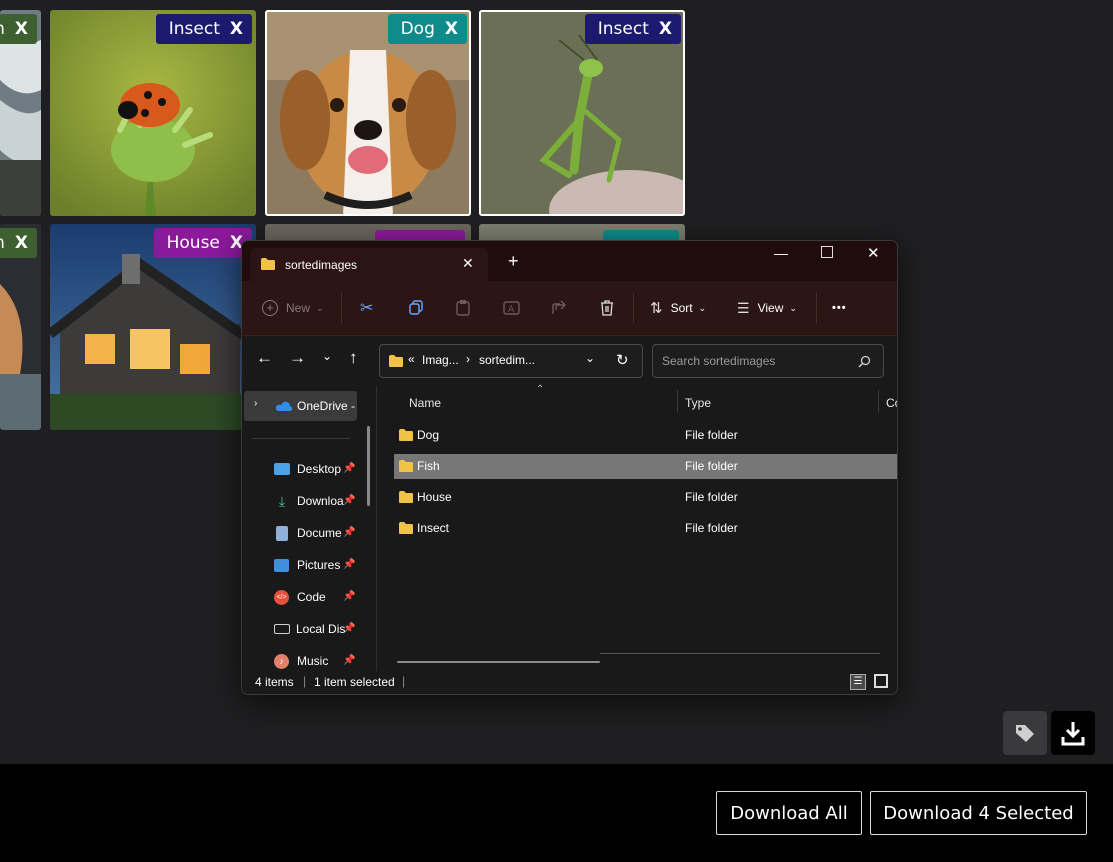 This screenshot has width=1113, height=862. I want to click on sort-ascending-icon: ⌃, so click(540, 389).